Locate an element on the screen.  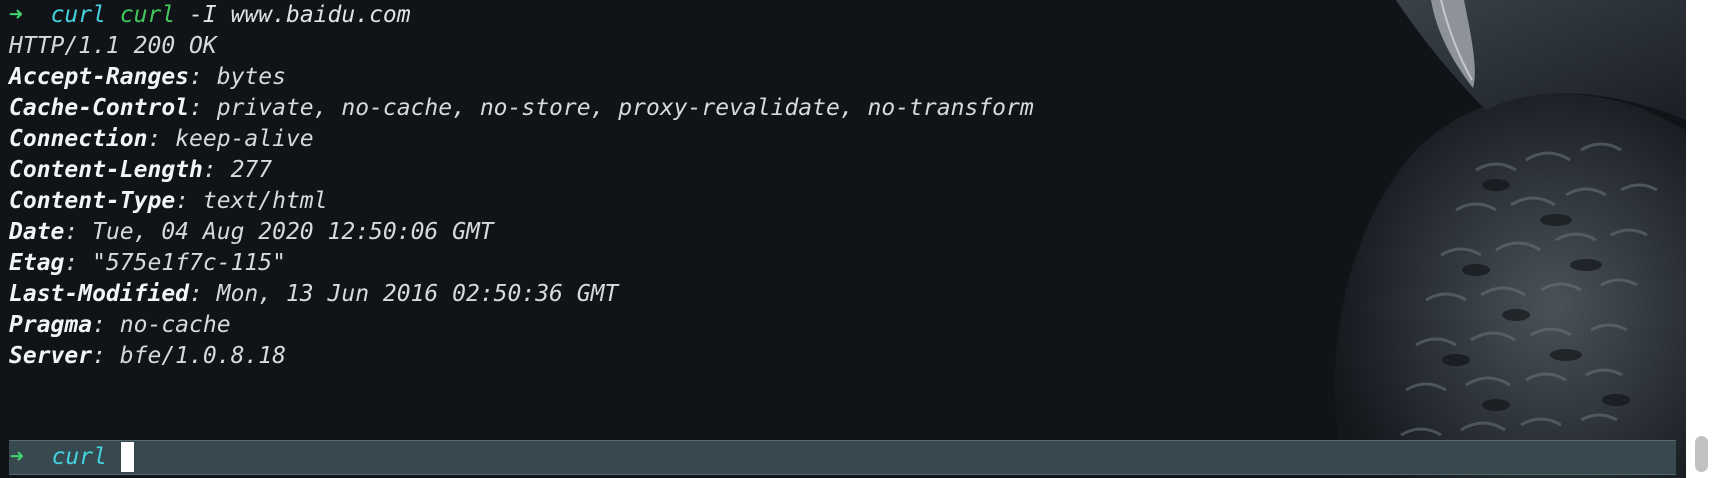
command-input-text: curl is located at coordinates (79, 457).